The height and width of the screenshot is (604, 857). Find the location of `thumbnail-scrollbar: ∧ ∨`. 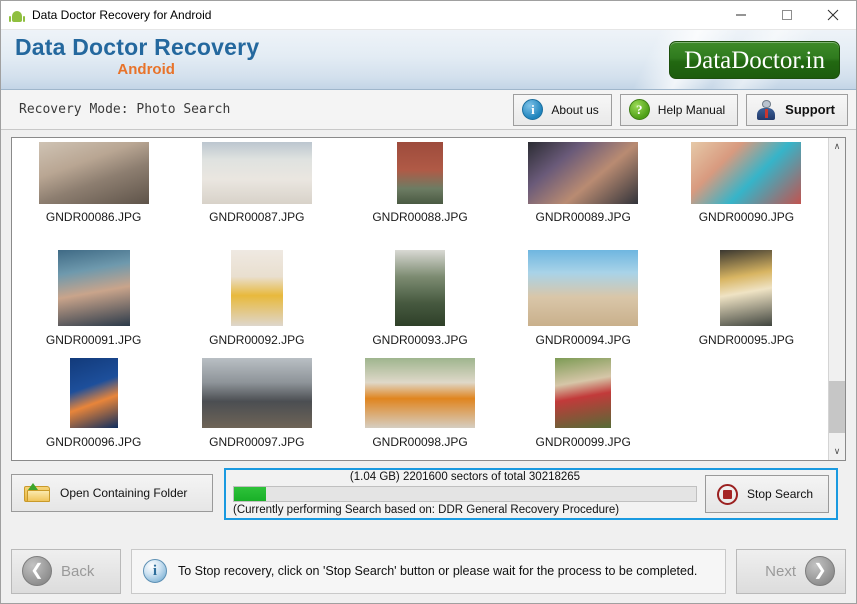

thumbnail-scrollbar: ∧ ∨ is located at coordinates (836, 299).